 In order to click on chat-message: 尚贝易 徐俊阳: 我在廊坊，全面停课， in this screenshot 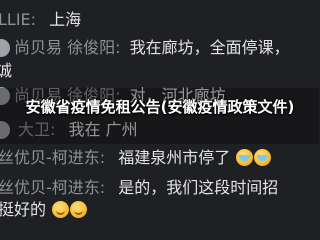, I will do `click(152, 48)`.